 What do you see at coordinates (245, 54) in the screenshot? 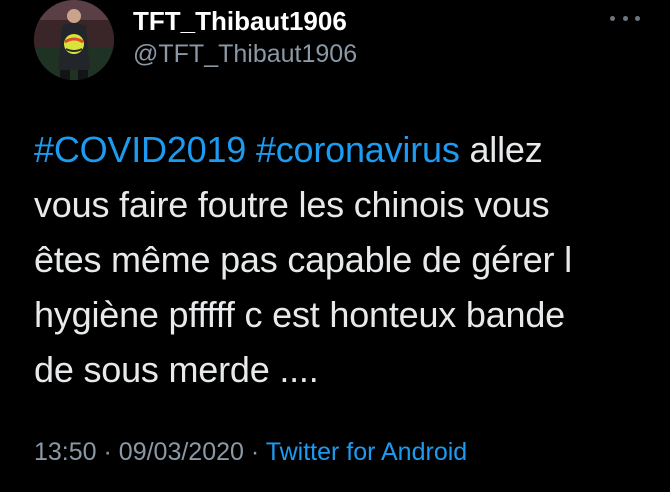
I see `user-handle: @TFT_Thibaut1906` at bounding box center [245, 54].